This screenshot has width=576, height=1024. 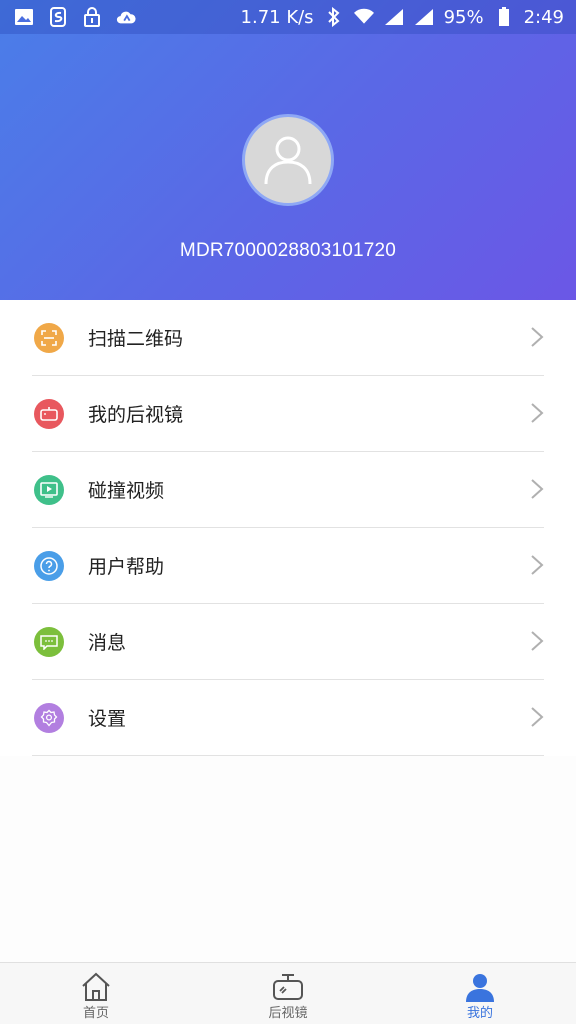 What do you see at coordinates (49, 337) in the screenshot?
I see `scan-qr-icon` at bounding box center [49, 337].